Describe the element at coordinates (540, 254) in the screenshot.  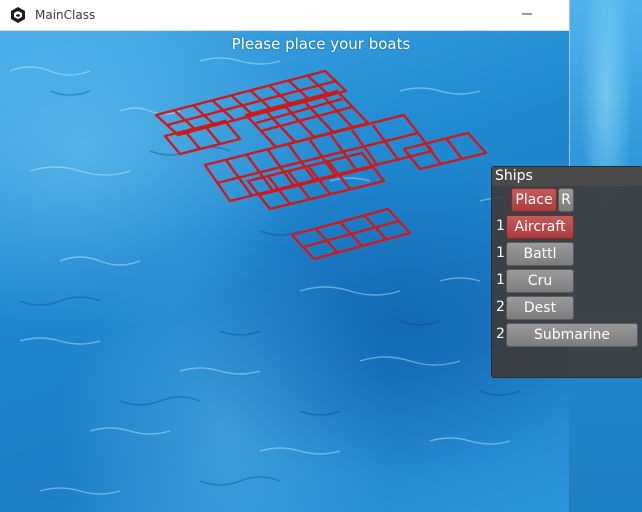
I see `battleship-button: Battl` at that location.